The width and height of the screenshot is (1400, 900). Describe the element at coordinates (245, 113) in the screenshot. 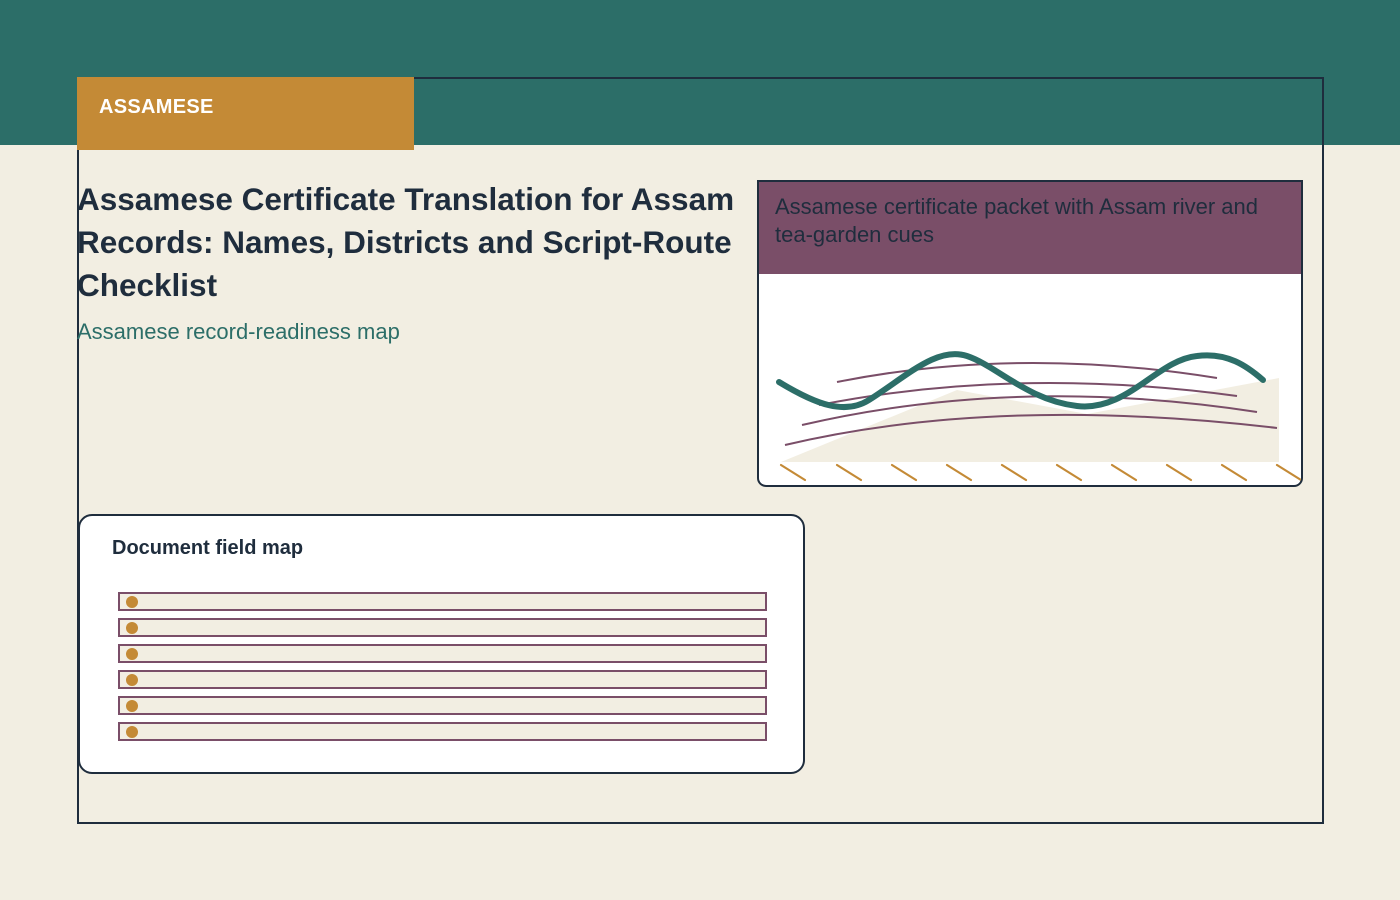

I see `language-badge: ASSAMESE` at that location.